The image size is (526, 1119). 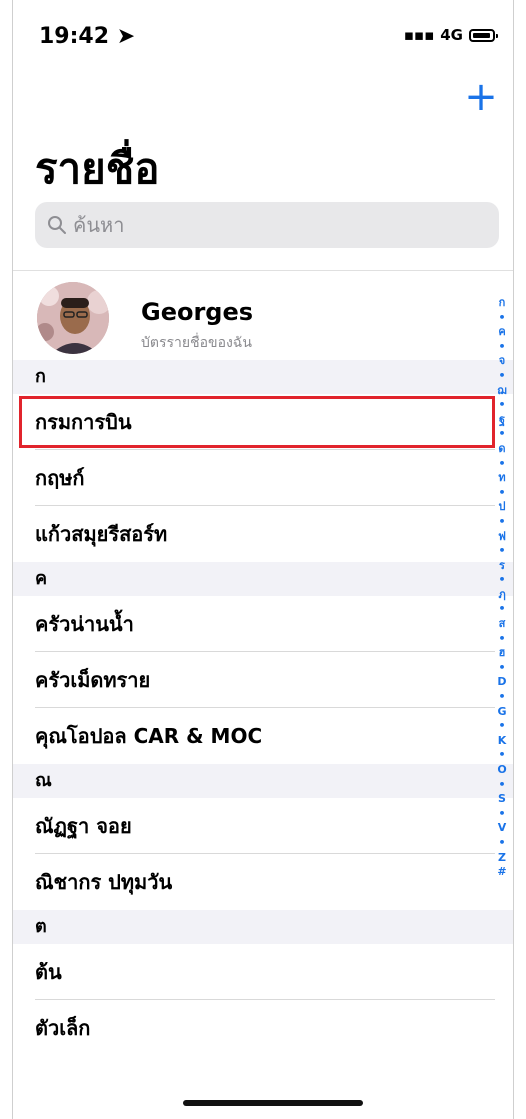 What do you see at coordinates (263, 422) in the screenshot?
I see `contact-row: กรมการบิน` at bounding box center [263, 422].